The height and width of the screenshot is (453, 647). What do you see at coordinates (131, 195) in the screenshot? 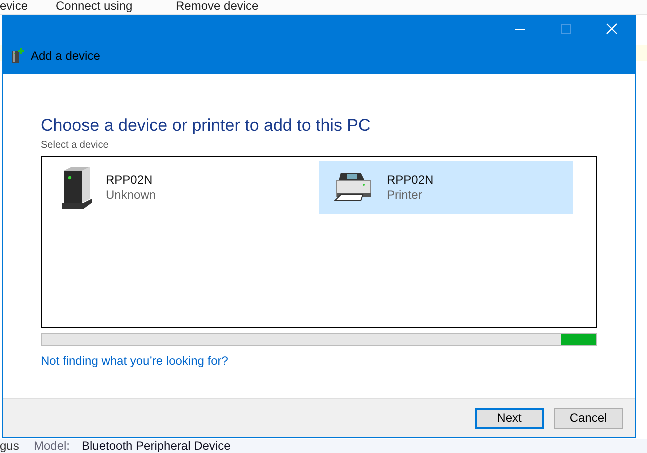
I see `device-type: Unknown` at bounding box center [131, 195].